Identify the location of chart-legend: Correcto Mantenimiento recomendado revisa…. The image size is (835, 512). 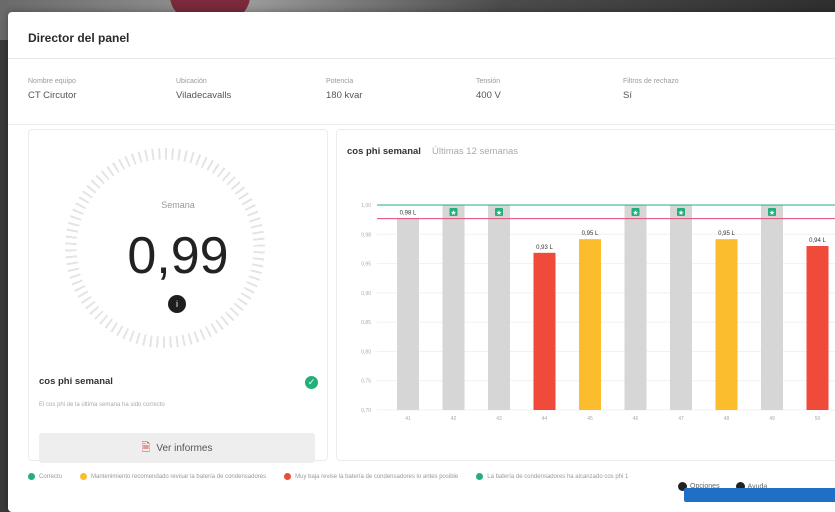
(337, 476).